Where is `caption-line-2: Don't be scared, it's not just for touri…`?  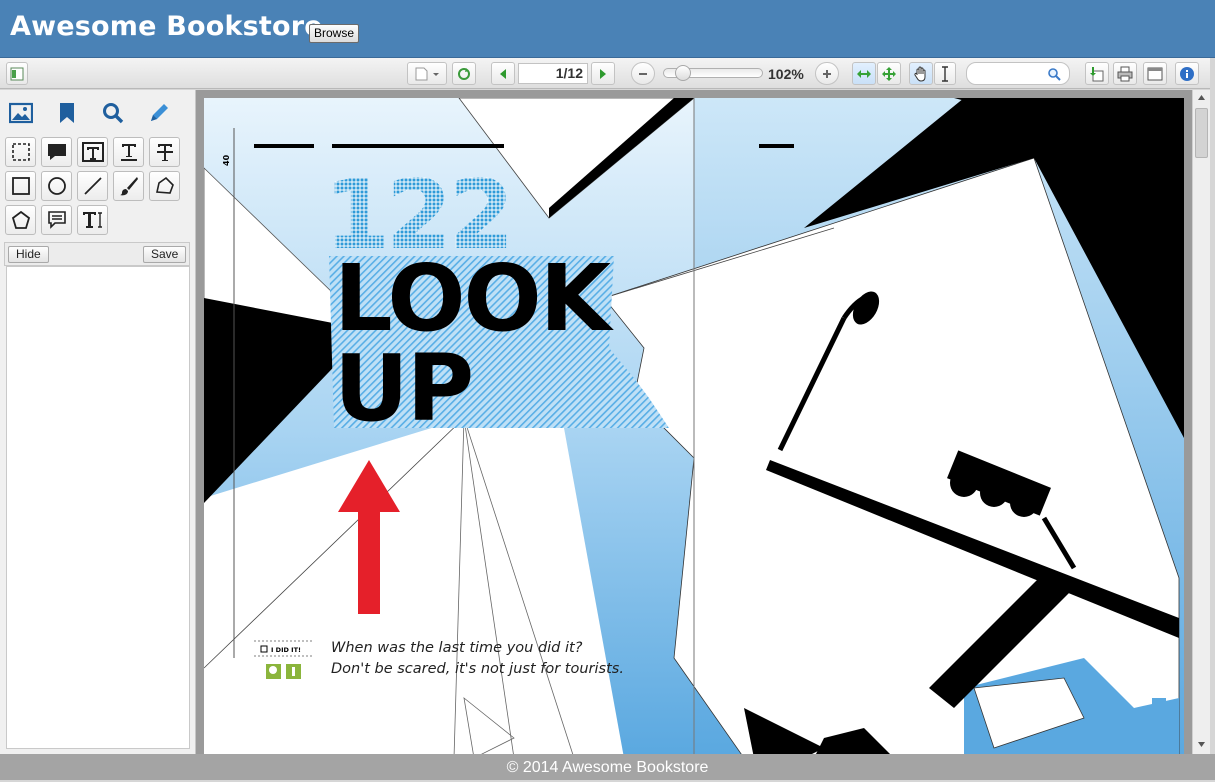 caption-line-2: Don't be scared, it's not just for touri… is located at coordinates (477, 669).